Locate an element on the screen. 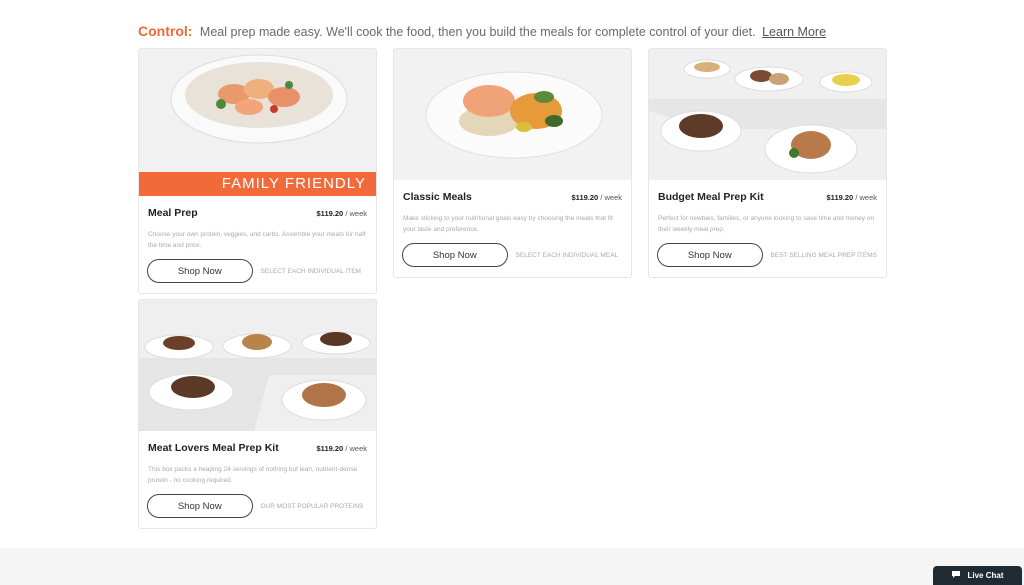 Image resolution: width=1024 pixels, height=585 pixels. footer-band is located at coordinates (512, 566).